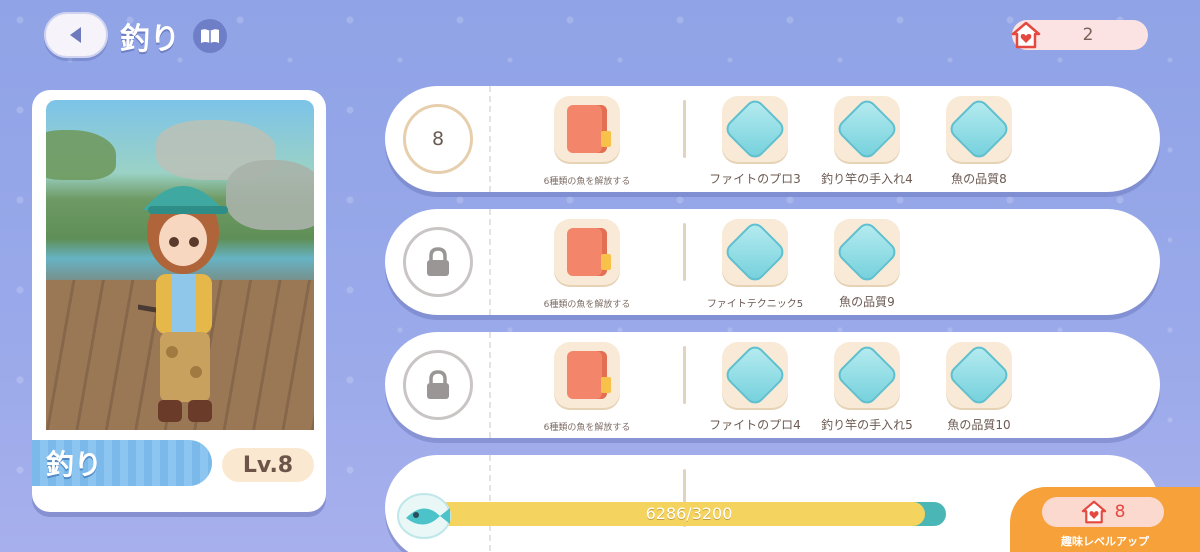 The height and width of the screenshot is (552, 1200). I want to click on fish-shell-icon, so click(424, 516).